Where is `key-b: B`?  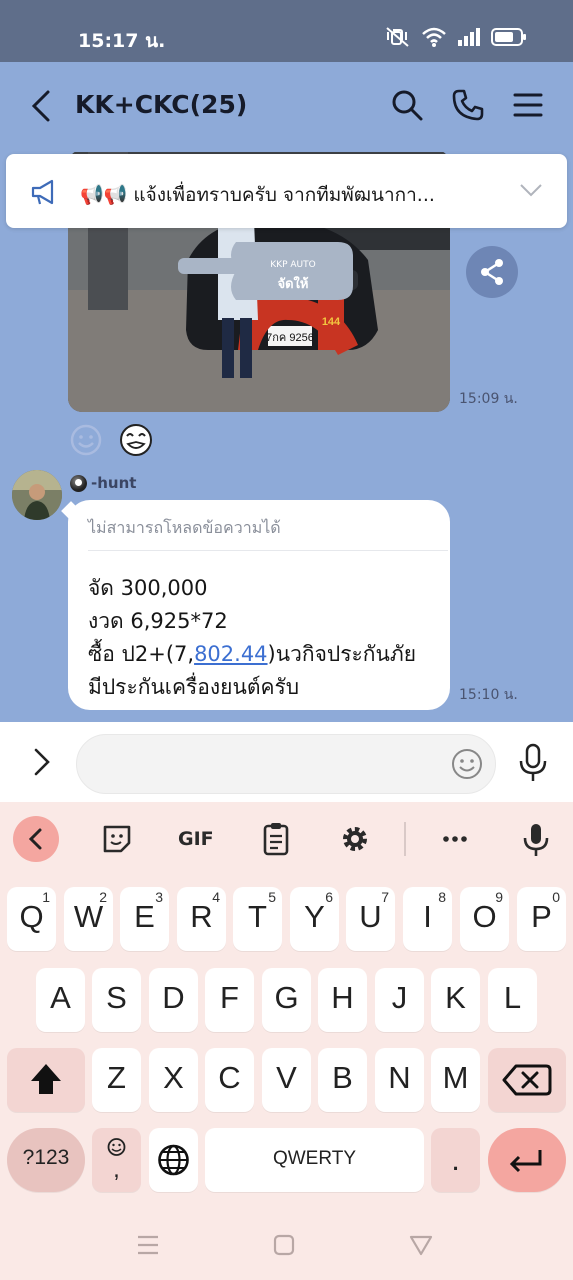
key-b: B is located at coordinates (342, 1080).